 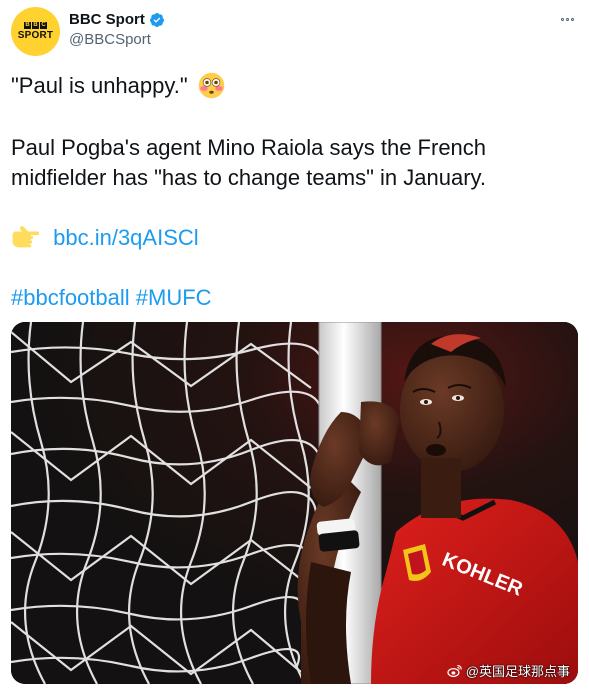 What do you see at coordinates (70, 297) in the screenshot?
I see `hashtag-bbcfootball: #bbcfootball` at bounding box center [70, 297].